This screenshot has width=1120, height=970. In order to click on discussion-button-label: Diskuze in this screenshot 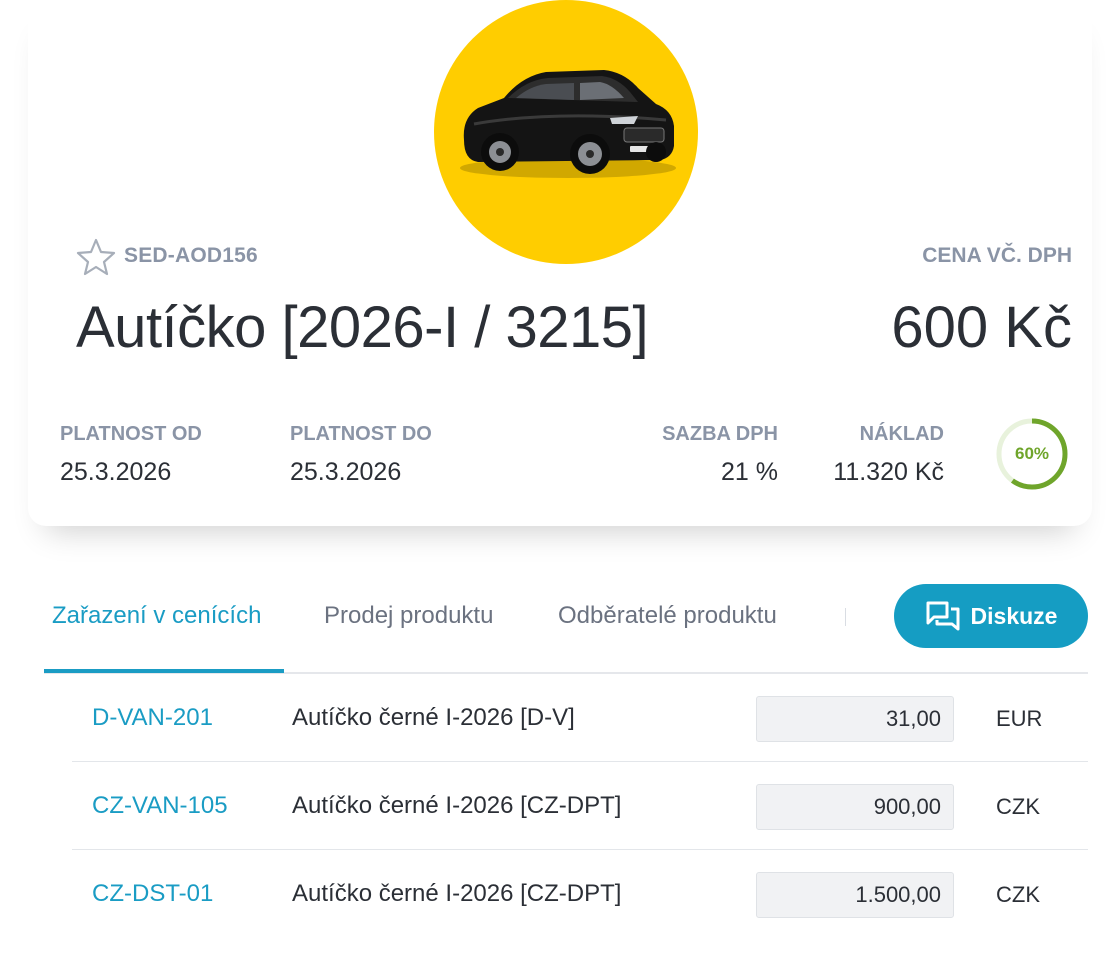, I will do `click(1014, 615)`.